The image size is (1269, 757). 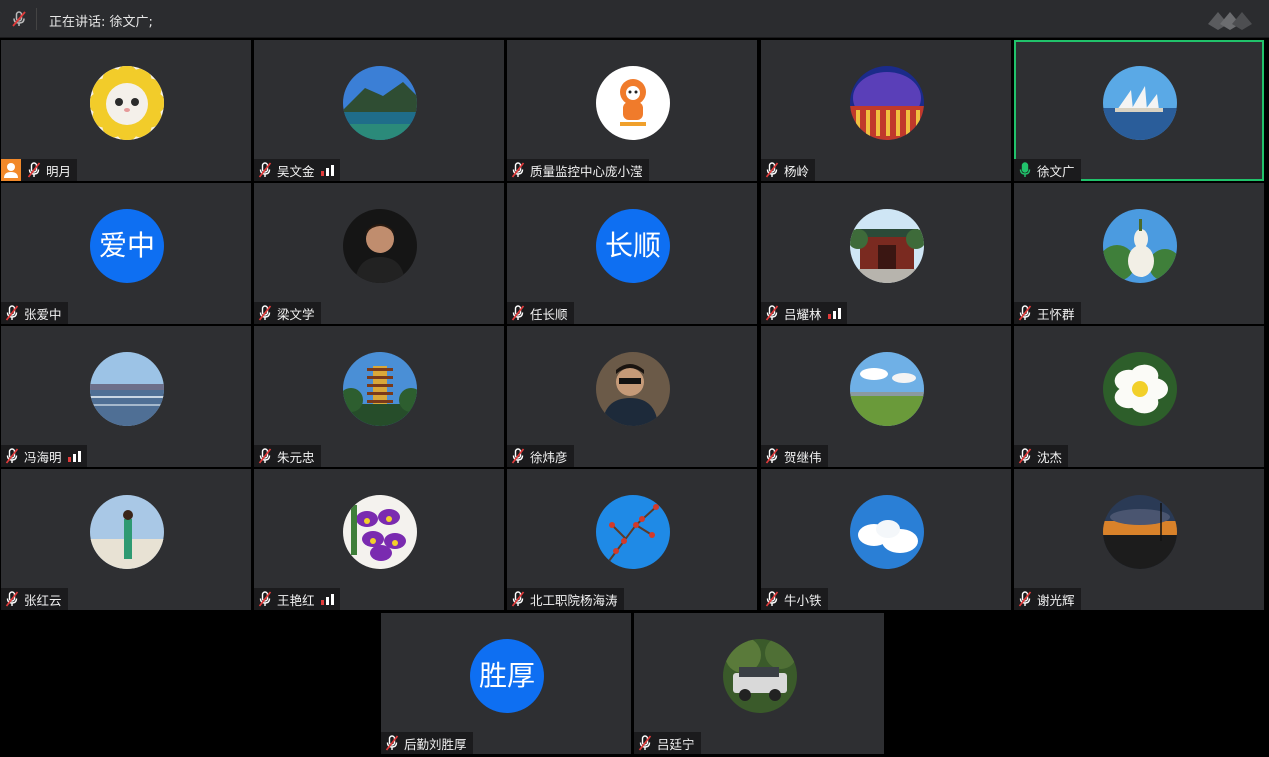 I want to click on participant-name: 冯海明, so click(x=43, y=457).